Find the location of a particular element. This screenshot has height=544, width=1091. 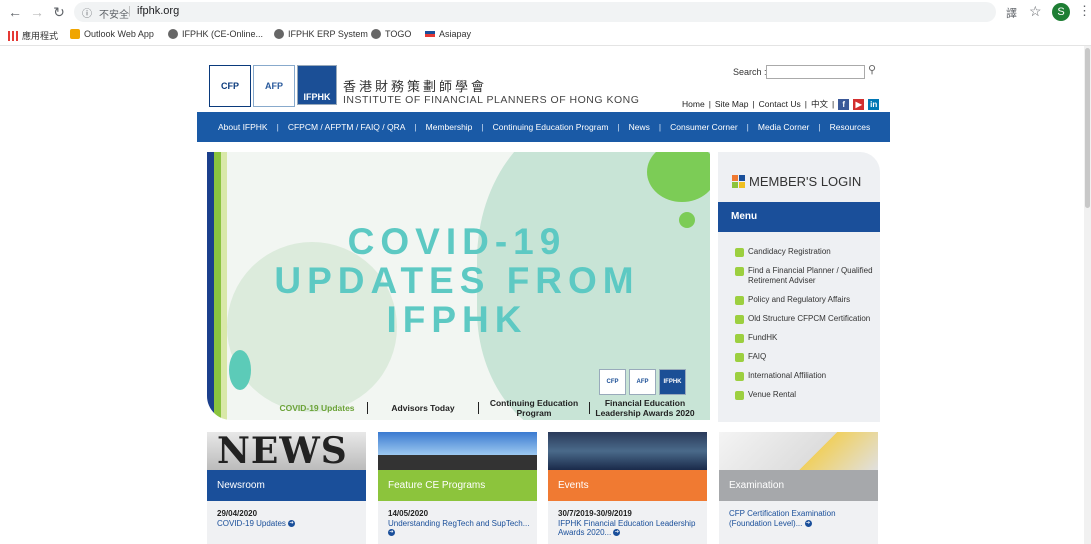

card-title: Newsroom is located at coordinates (286, 485).